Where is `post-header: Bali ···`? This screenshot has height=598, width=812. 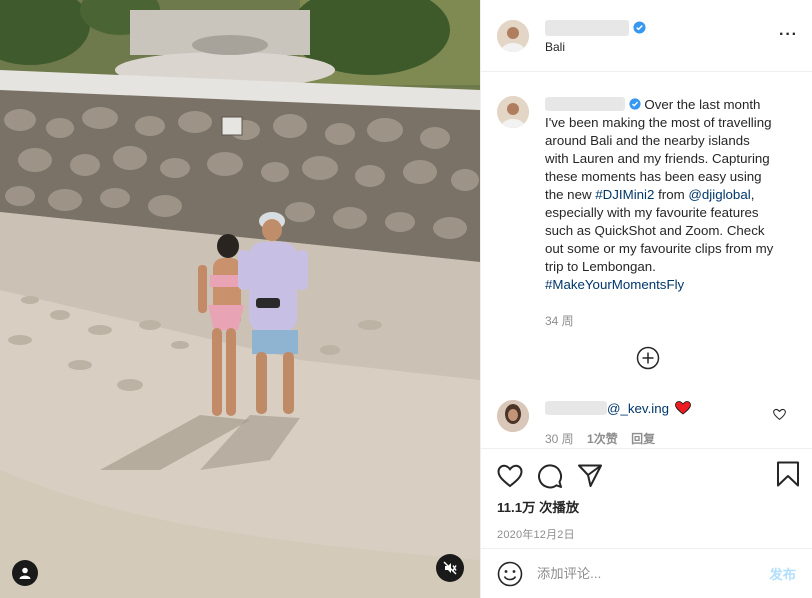
post-header: Bali ··· is located at coordinates (646, 36).